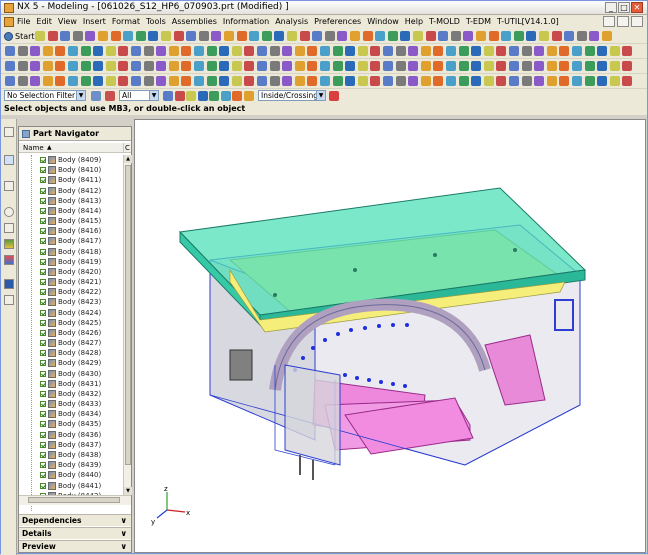 The width and height of the screenshot is (648, 555). Describe the element at coordinates (611, 7) in the screenshot. I see `minimize-button: _` at that location.